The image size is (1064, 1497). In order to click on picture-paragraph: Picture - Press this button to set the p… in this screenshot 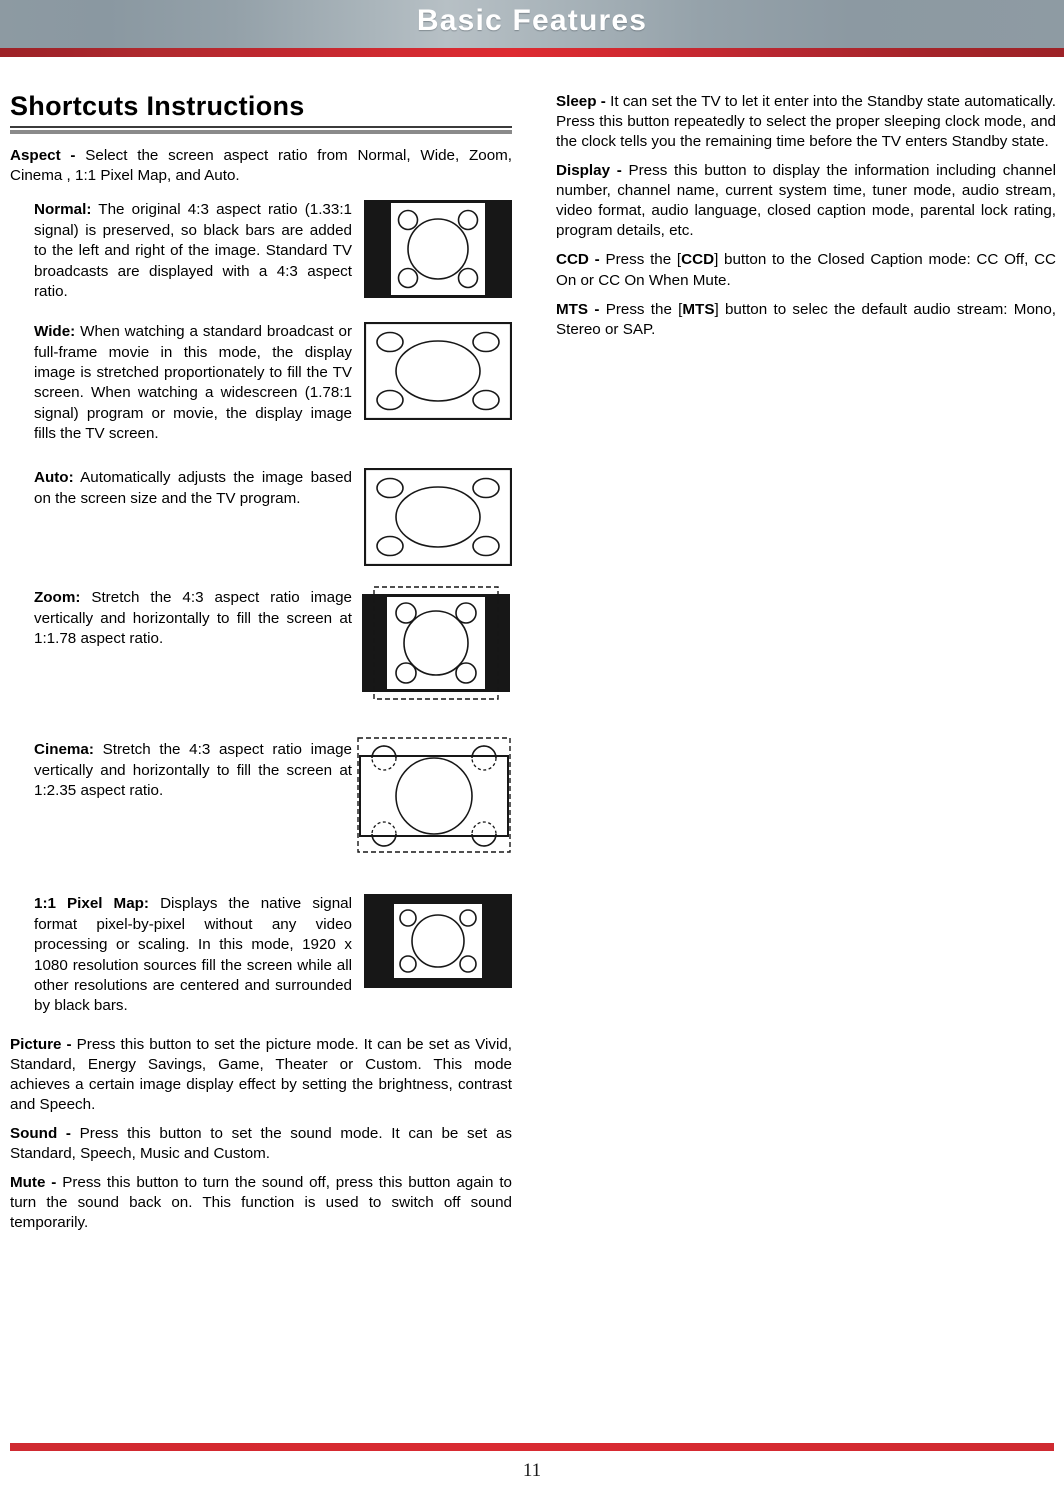, I will do `click(261, 1075)`.